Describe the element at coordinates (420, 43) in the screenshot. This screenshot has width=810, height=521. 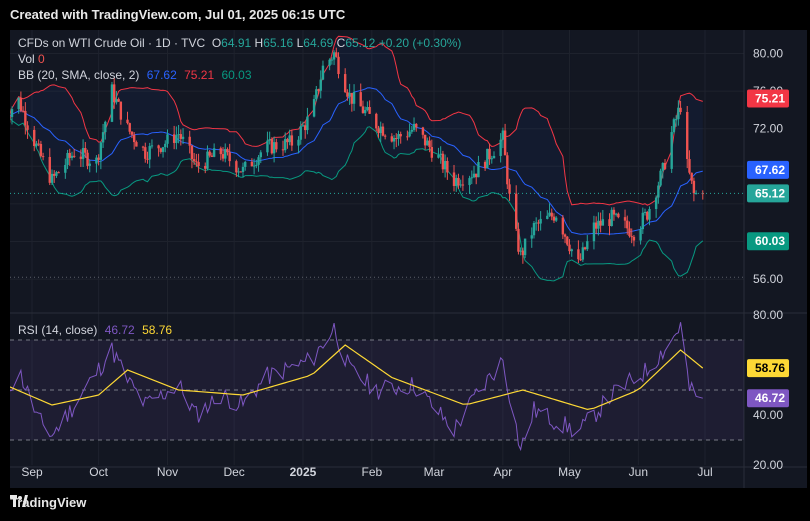
I see `change-value: +0.20 (+0.30%)` at that location.